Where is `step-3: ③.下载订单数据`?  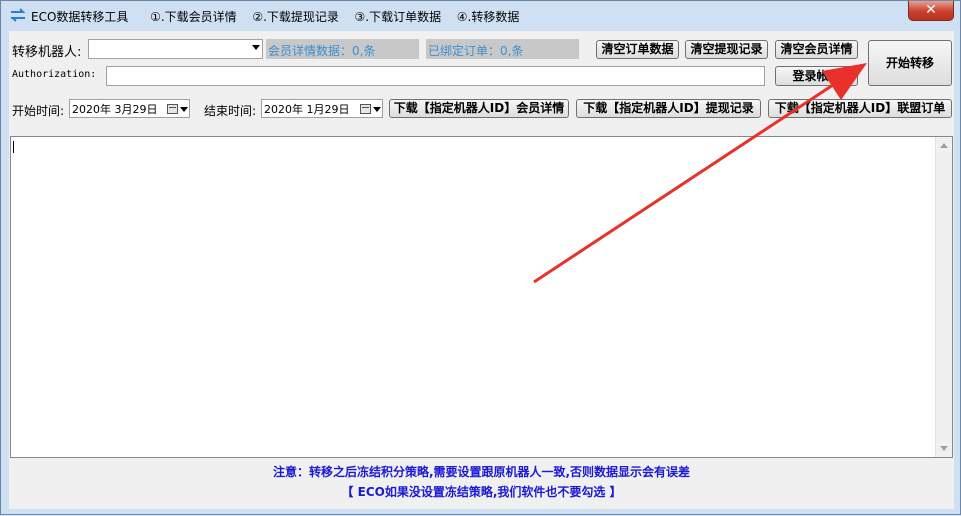
step-3: ③.下载订单数据 is located at coordinates (398, 17).